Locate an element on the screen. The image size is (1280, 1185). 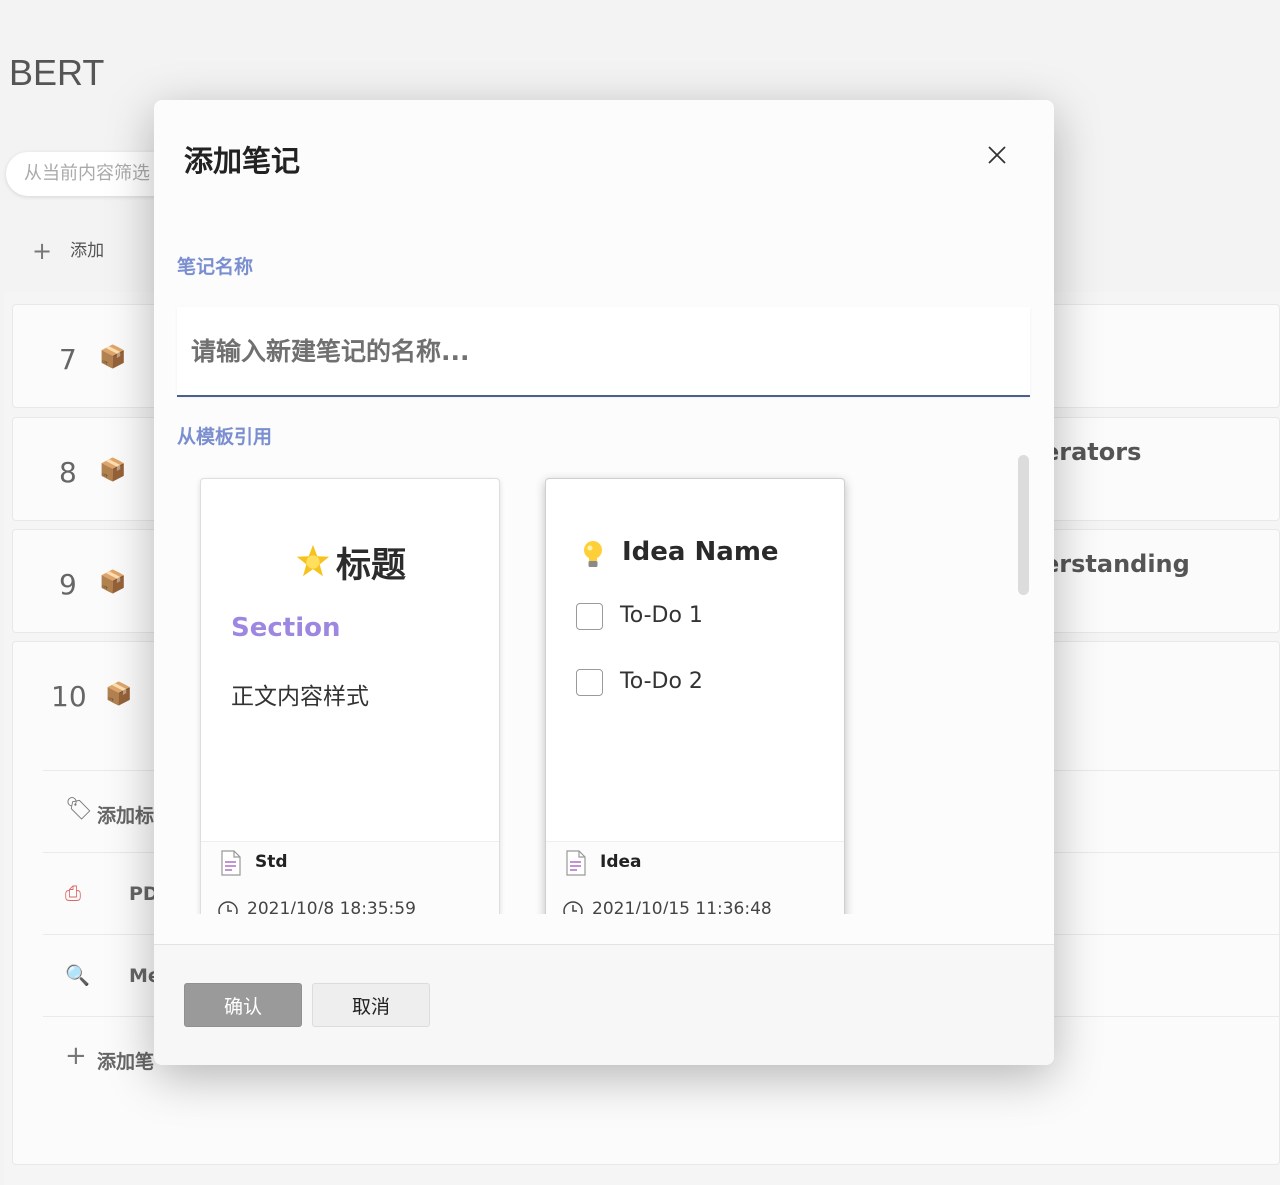
note-name-input is located at coordinates (603, 352).